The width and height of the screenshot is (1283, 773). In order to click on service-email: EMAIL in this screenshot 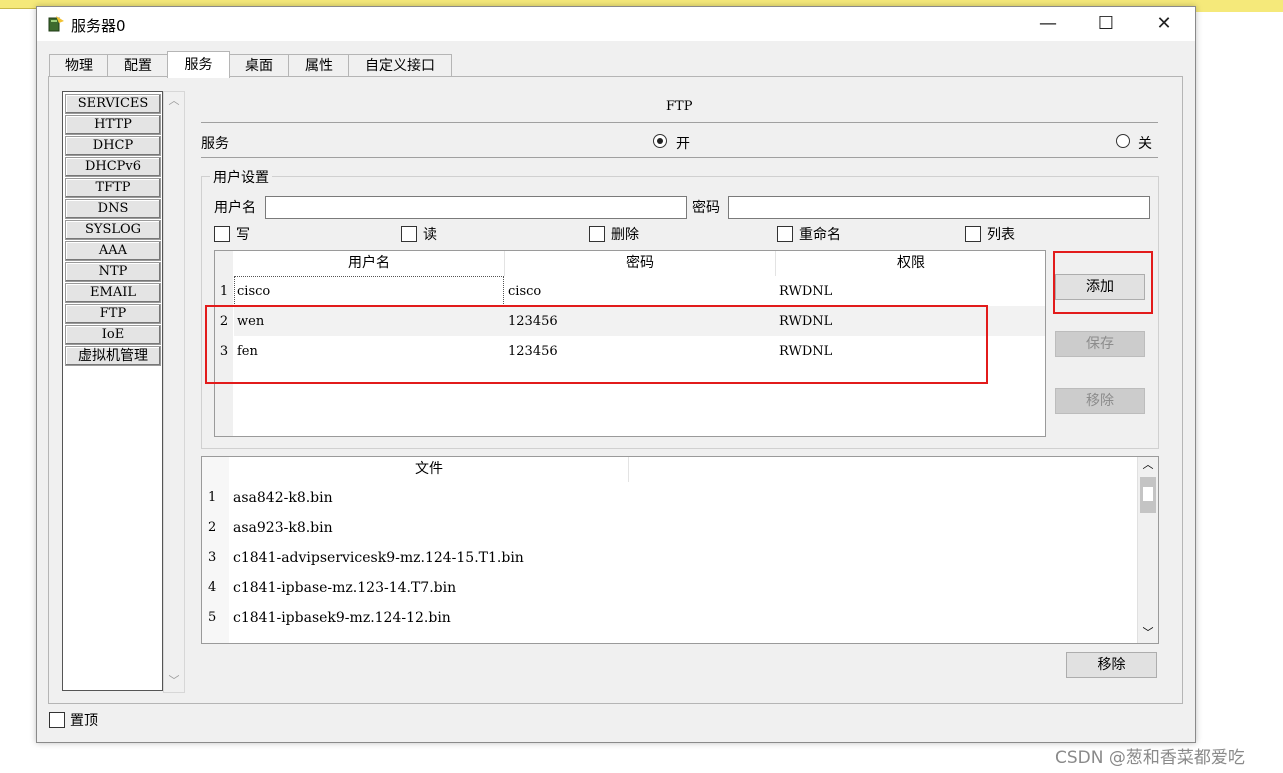, I will do `click(113, 293)`.